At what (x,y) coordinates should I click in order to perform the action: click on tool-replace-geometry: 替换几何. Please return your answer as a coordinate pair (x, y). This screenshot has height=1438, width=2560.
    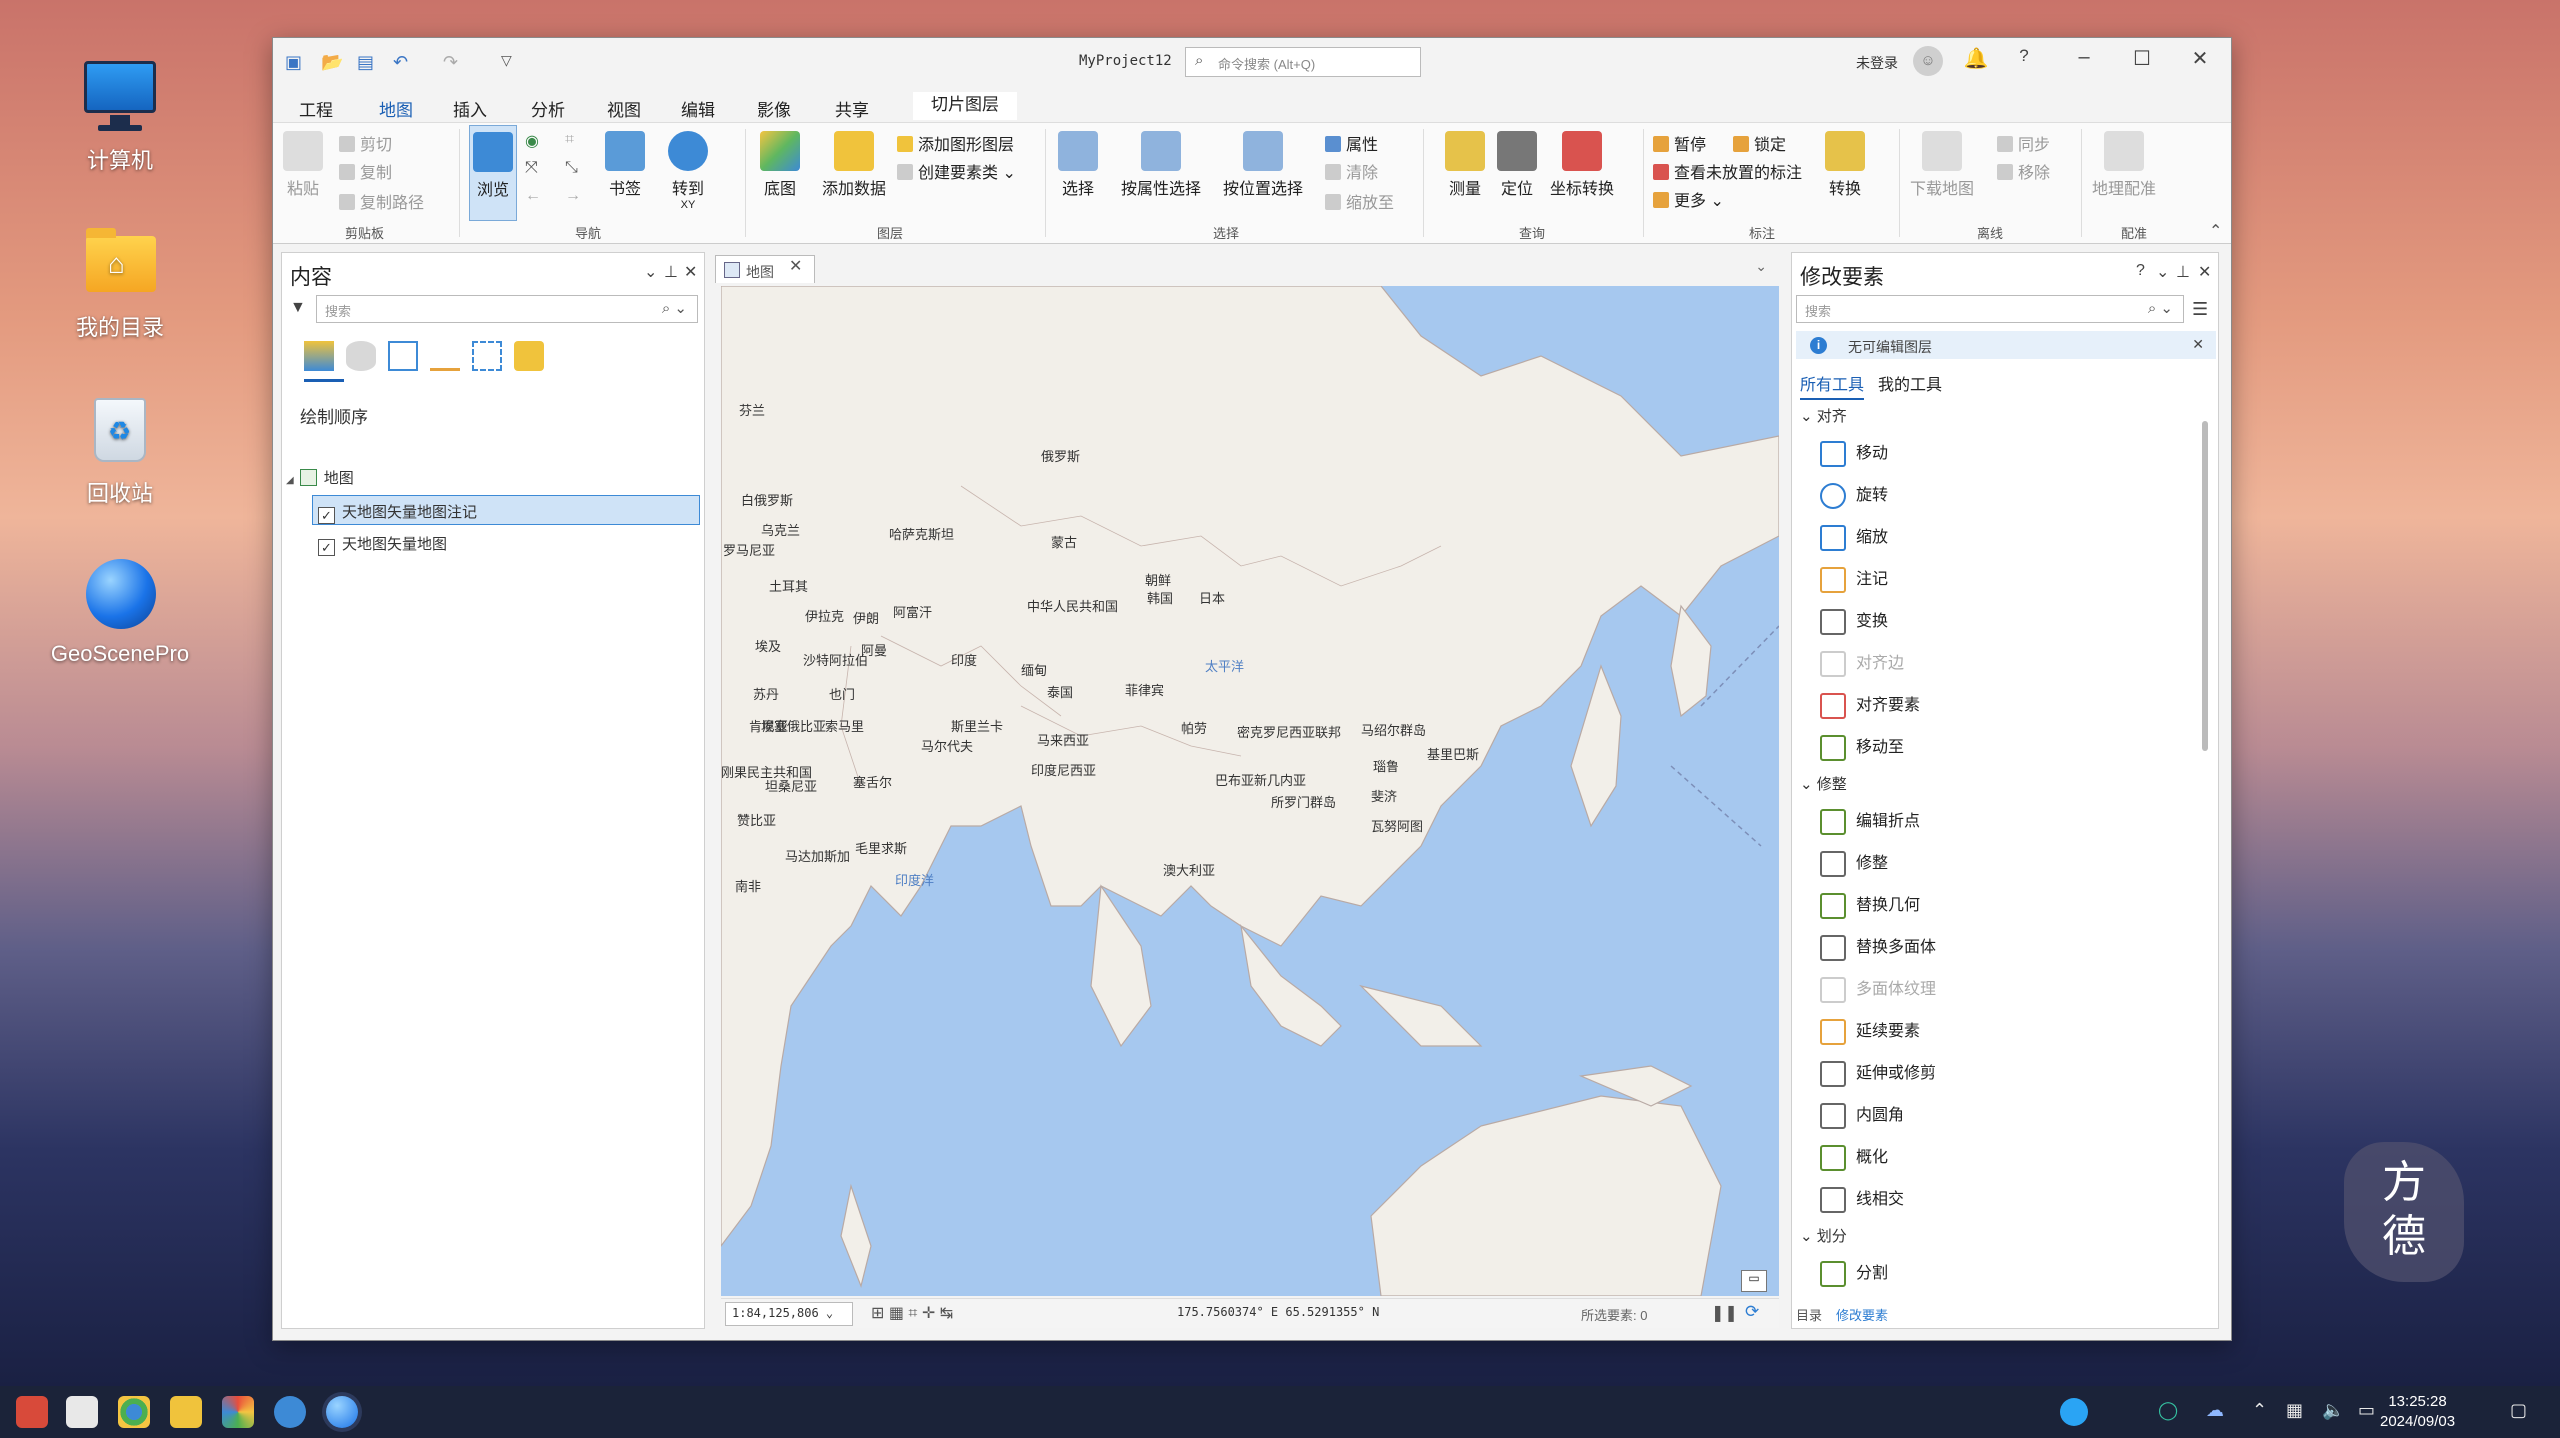
    Looking at the image, I should click on (1870, 906).